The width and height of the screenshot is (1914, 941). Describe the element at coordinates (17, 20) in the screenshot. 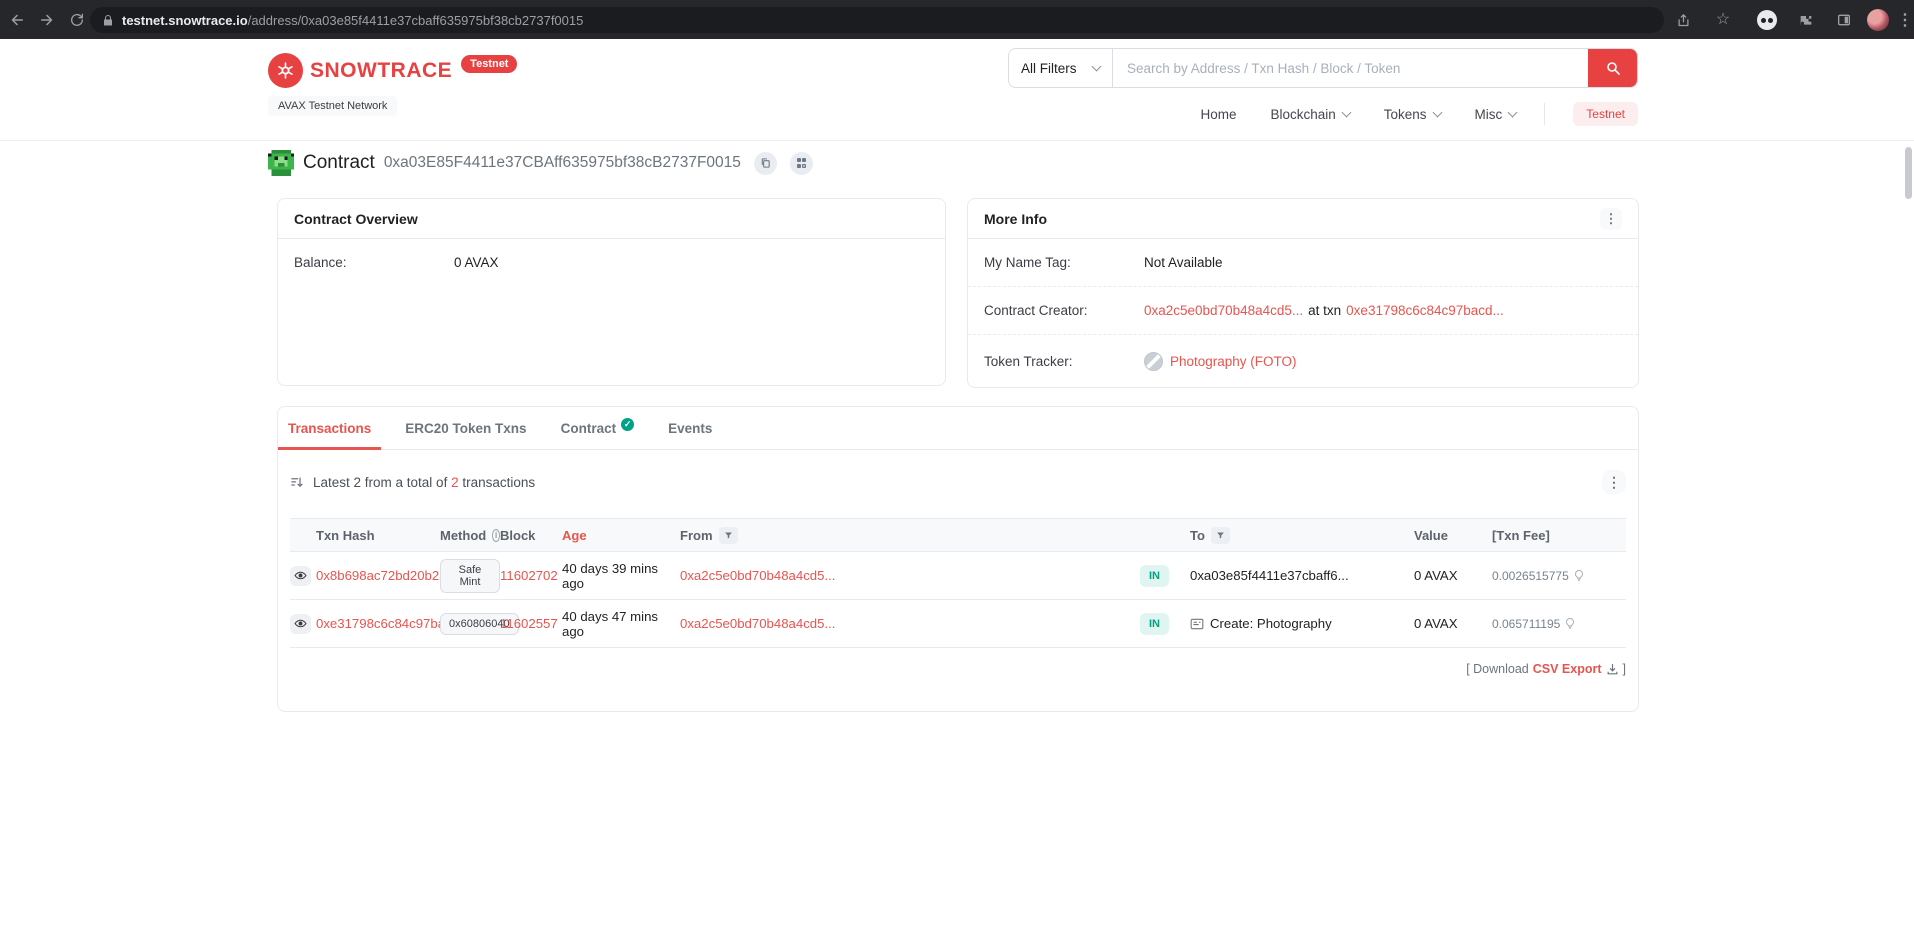

I see `back-icon` at that location.